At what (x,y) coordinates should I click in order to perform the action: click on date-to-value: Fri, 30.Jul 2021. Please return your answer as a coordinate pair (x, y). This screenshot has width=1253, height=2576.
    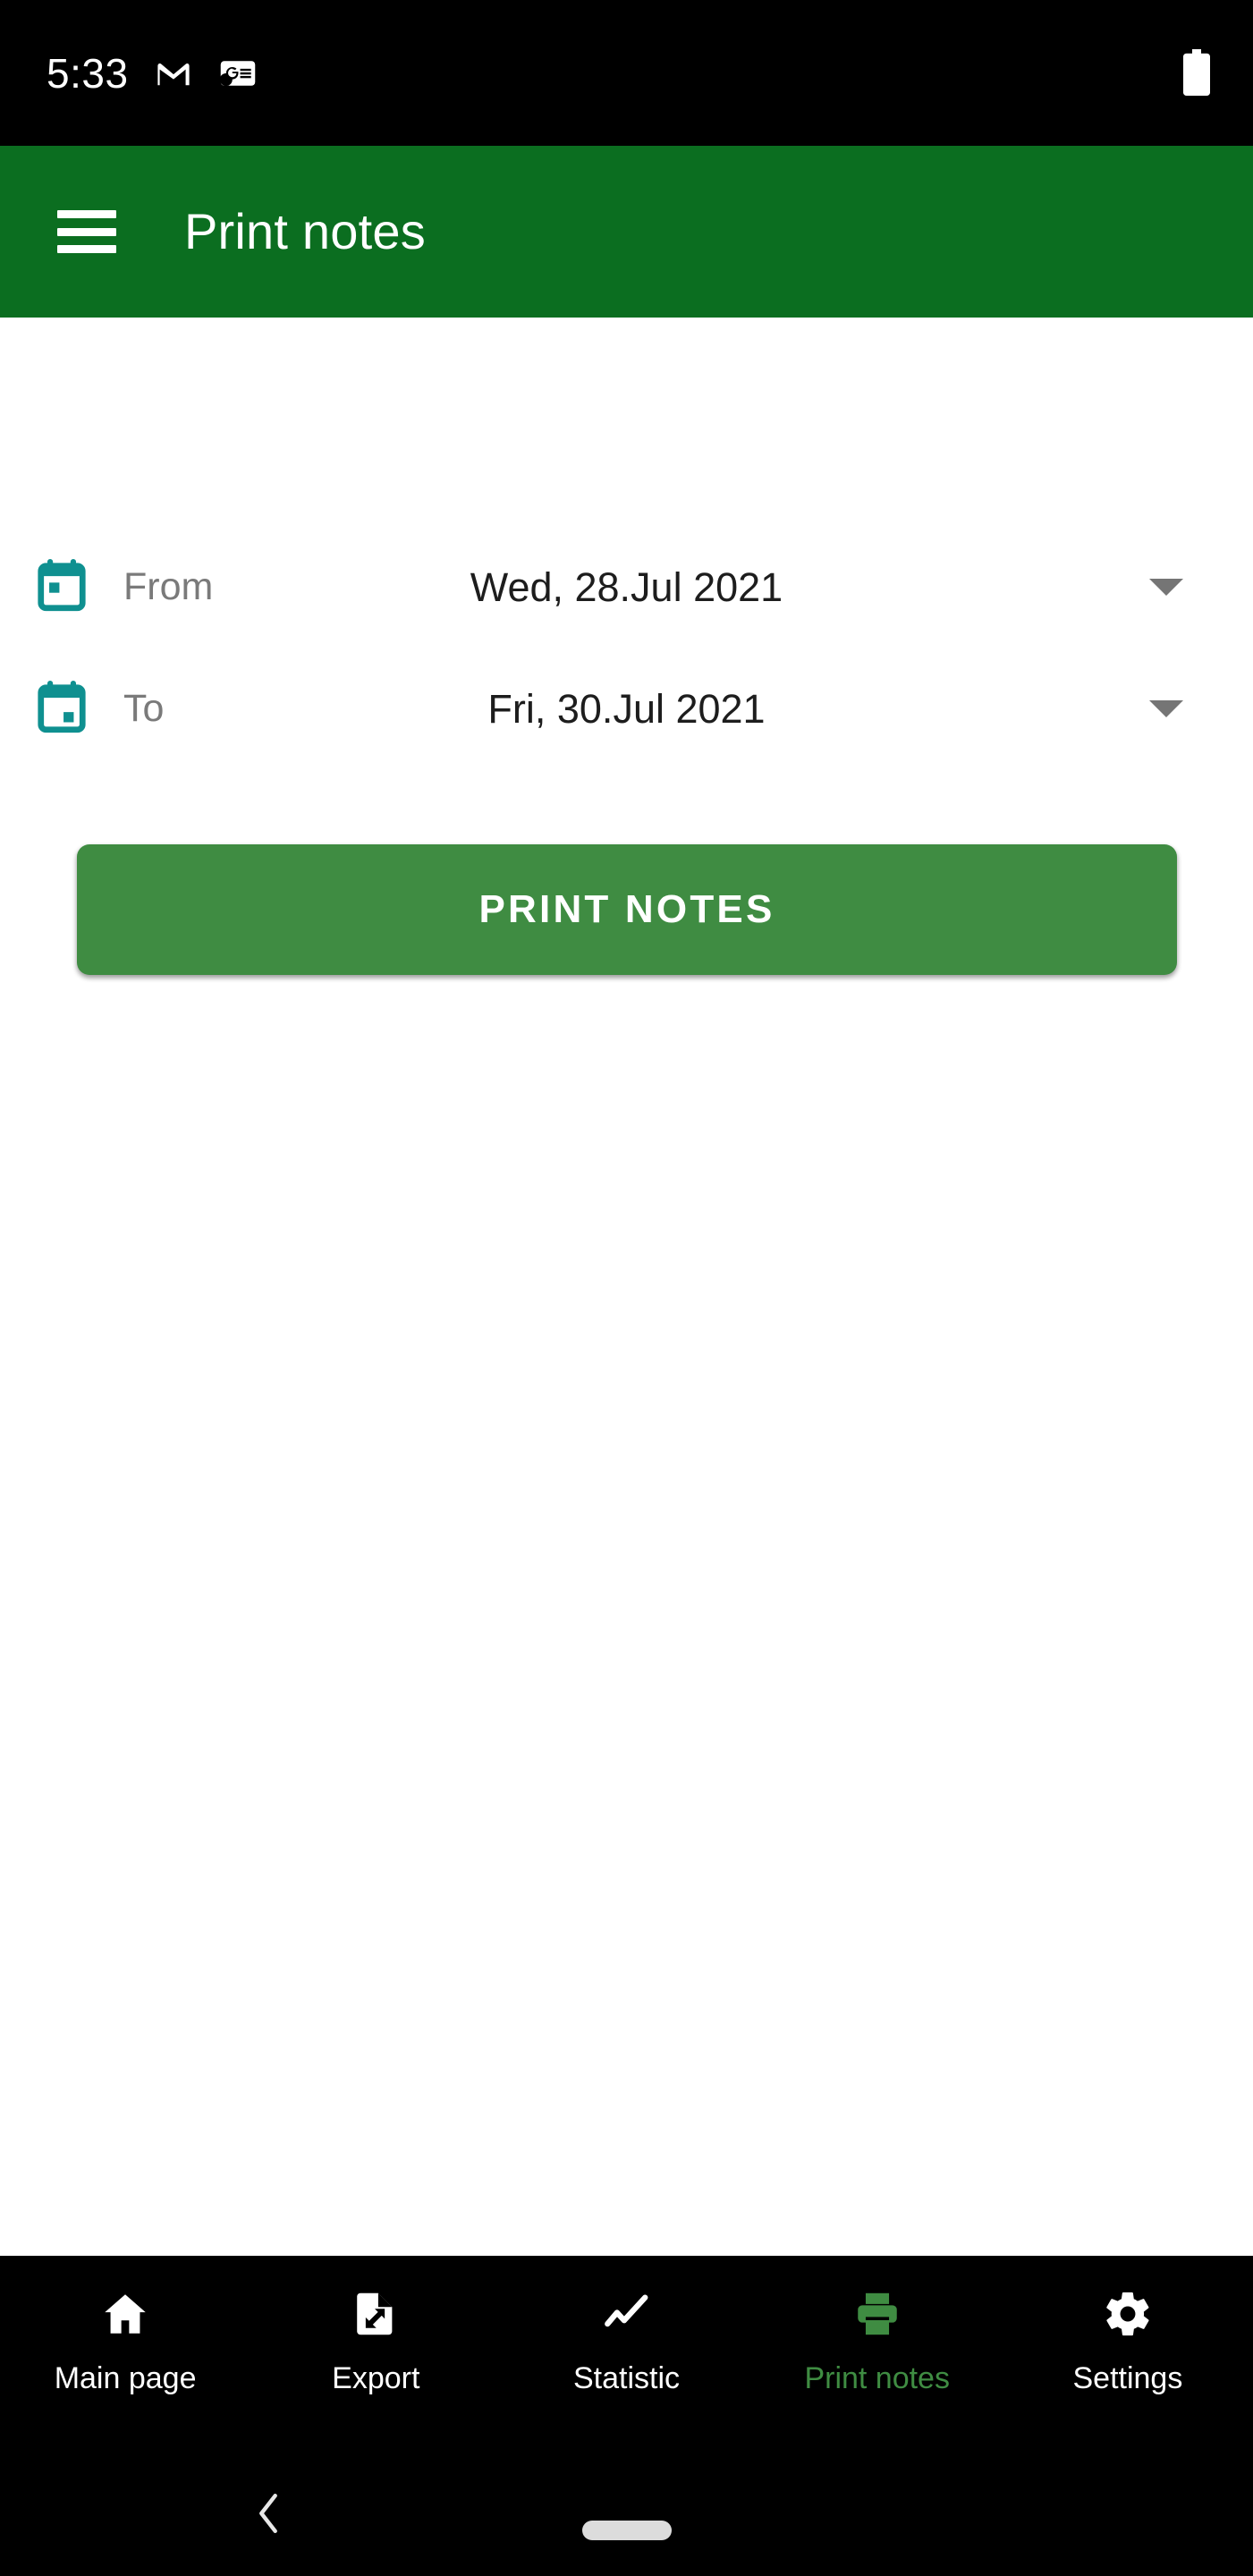
    Looking at the image, I should click on (626, 708).